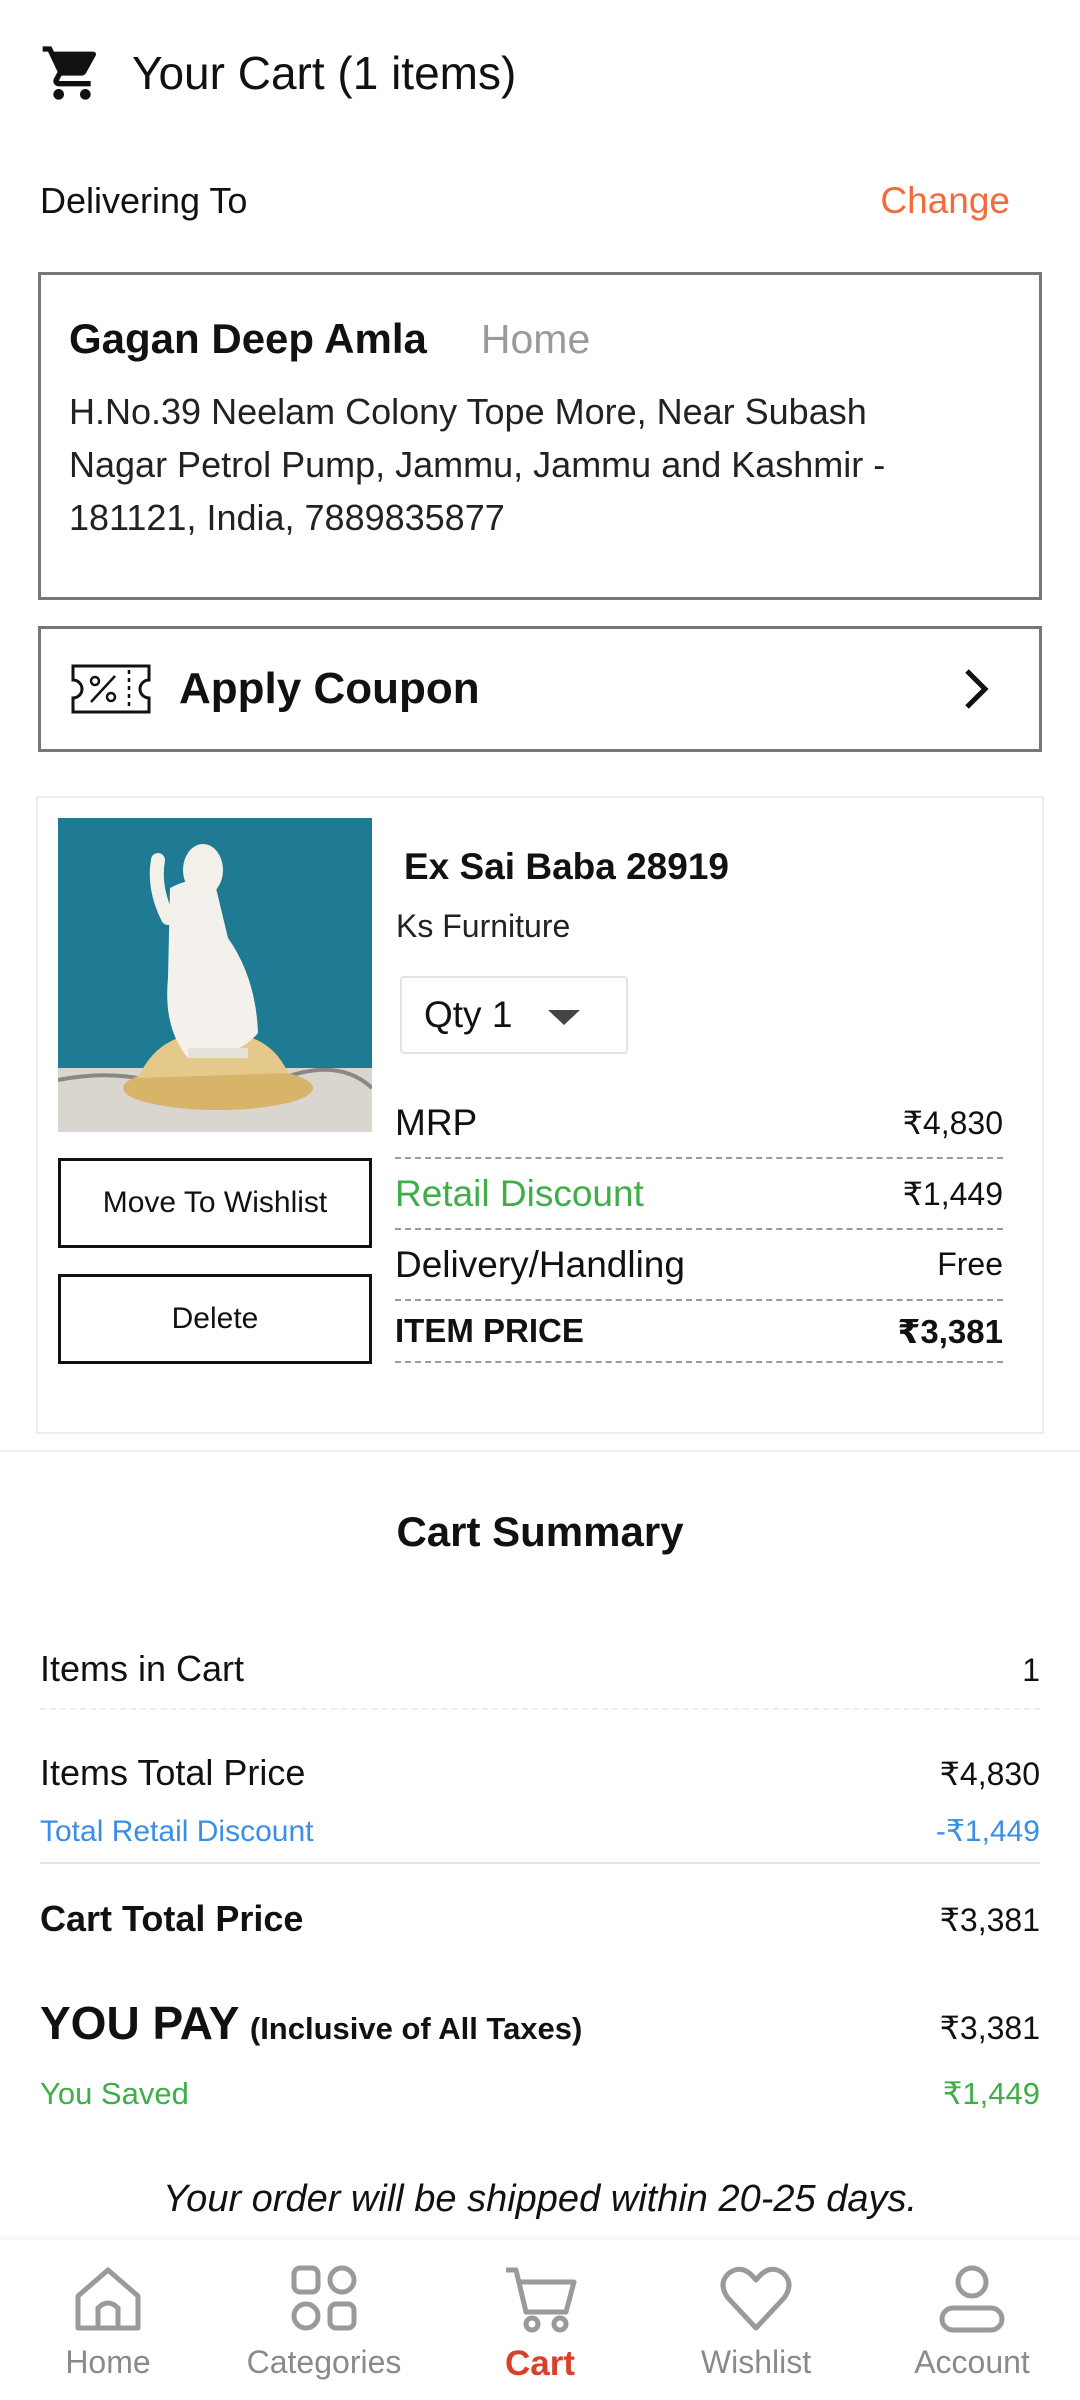  I want to click on sai-baba-statue-image, so click(215, 975).